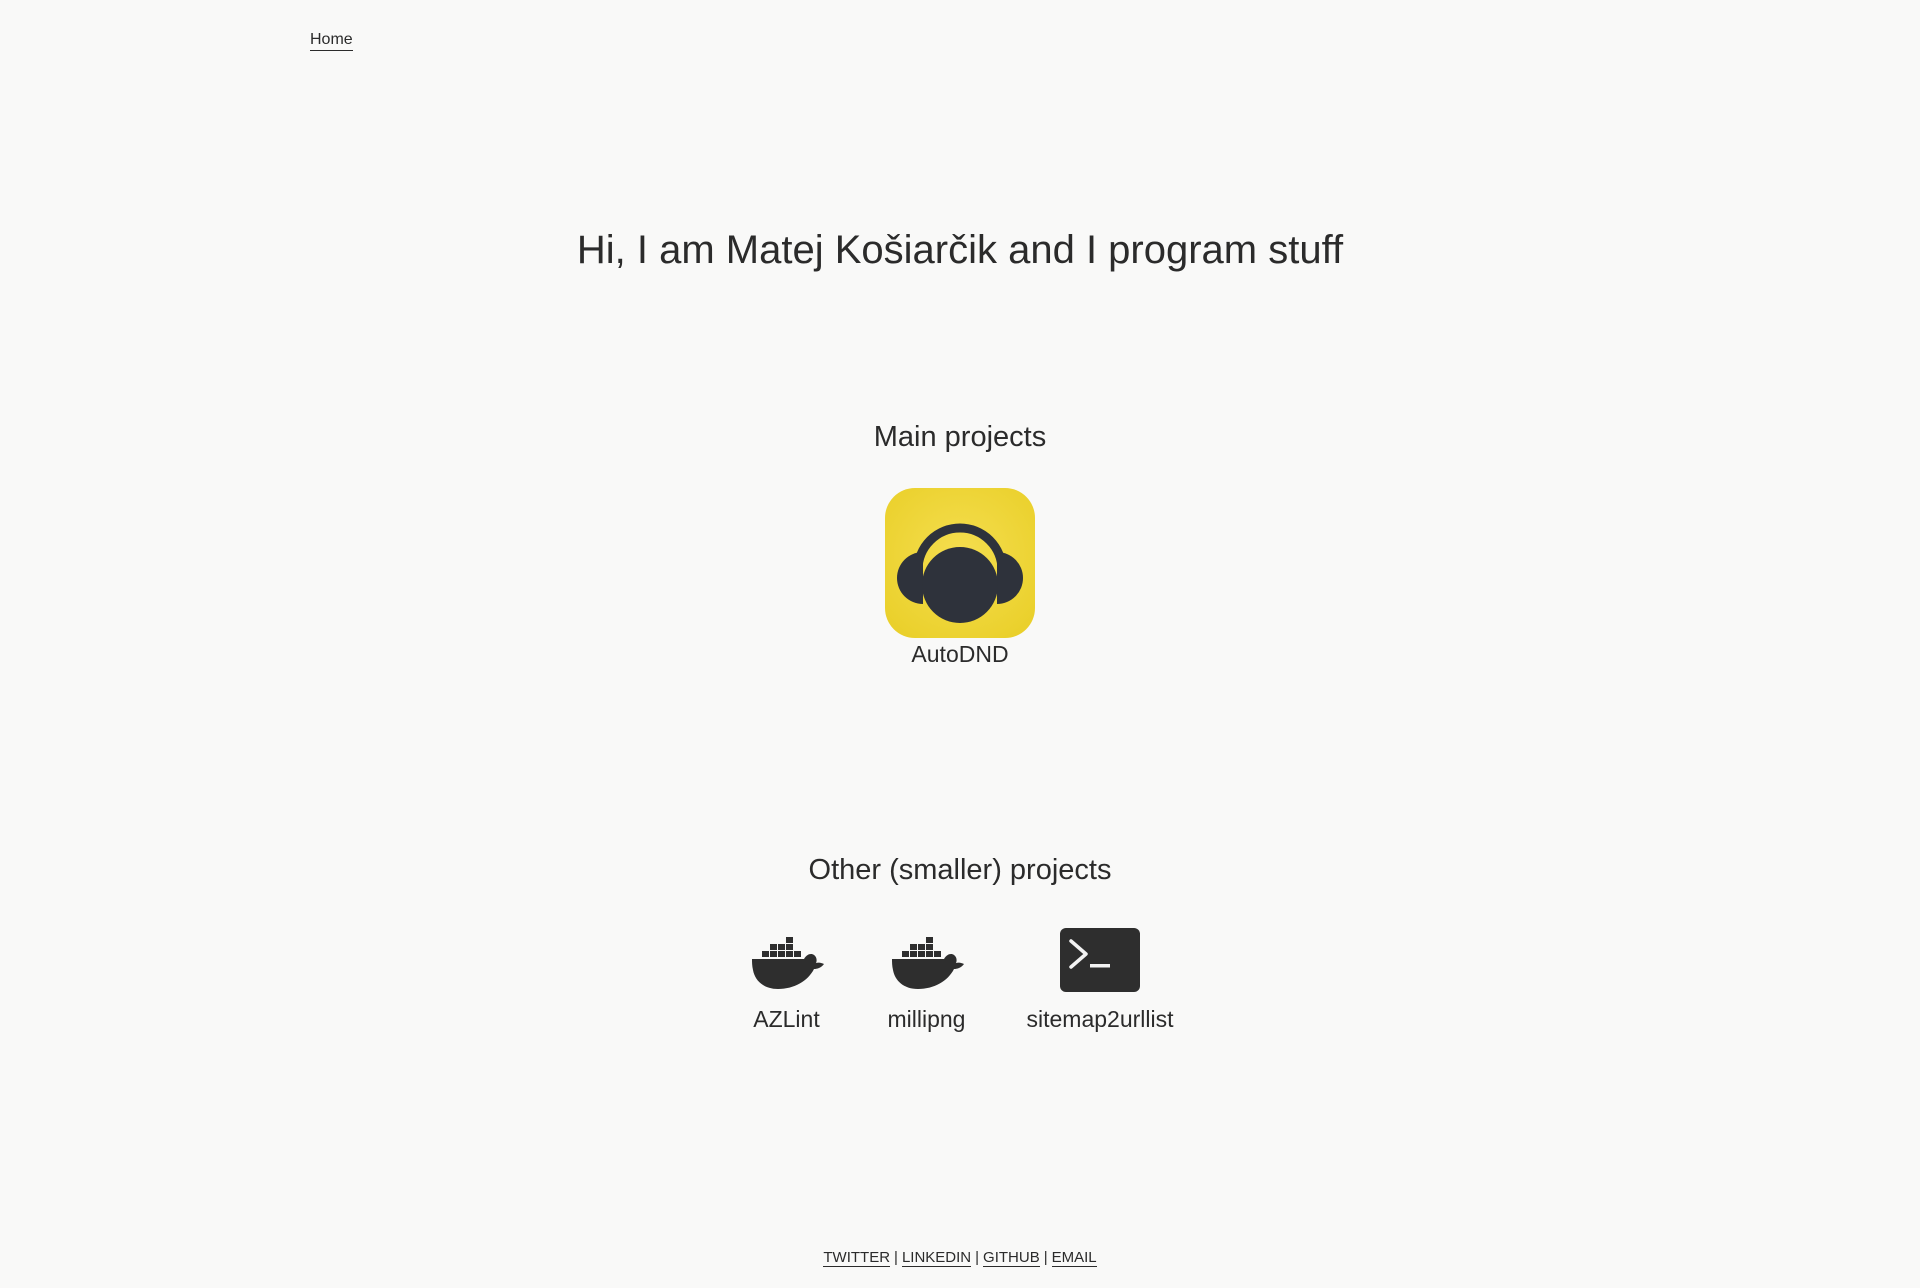 The height and width of the screenshot is (1288, 1920). I want to click on project-millipng: millipng, so click(927, 981).